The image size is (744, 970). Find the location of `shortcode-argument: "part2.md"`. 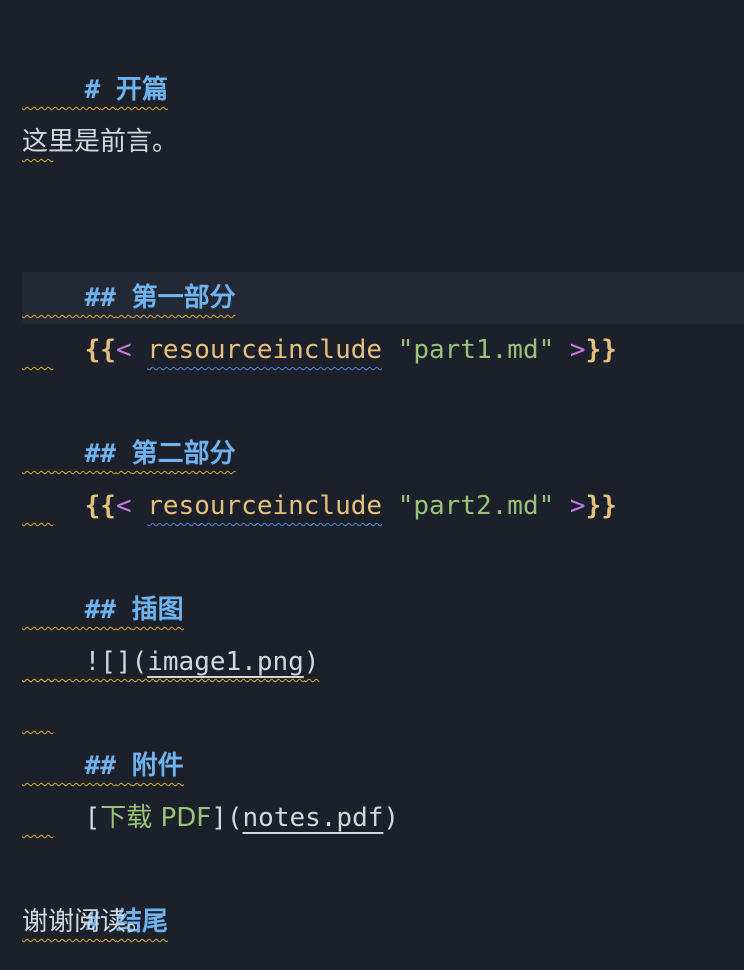

shortcode-argument: "part2.md" is located at coordinates (476, 506).